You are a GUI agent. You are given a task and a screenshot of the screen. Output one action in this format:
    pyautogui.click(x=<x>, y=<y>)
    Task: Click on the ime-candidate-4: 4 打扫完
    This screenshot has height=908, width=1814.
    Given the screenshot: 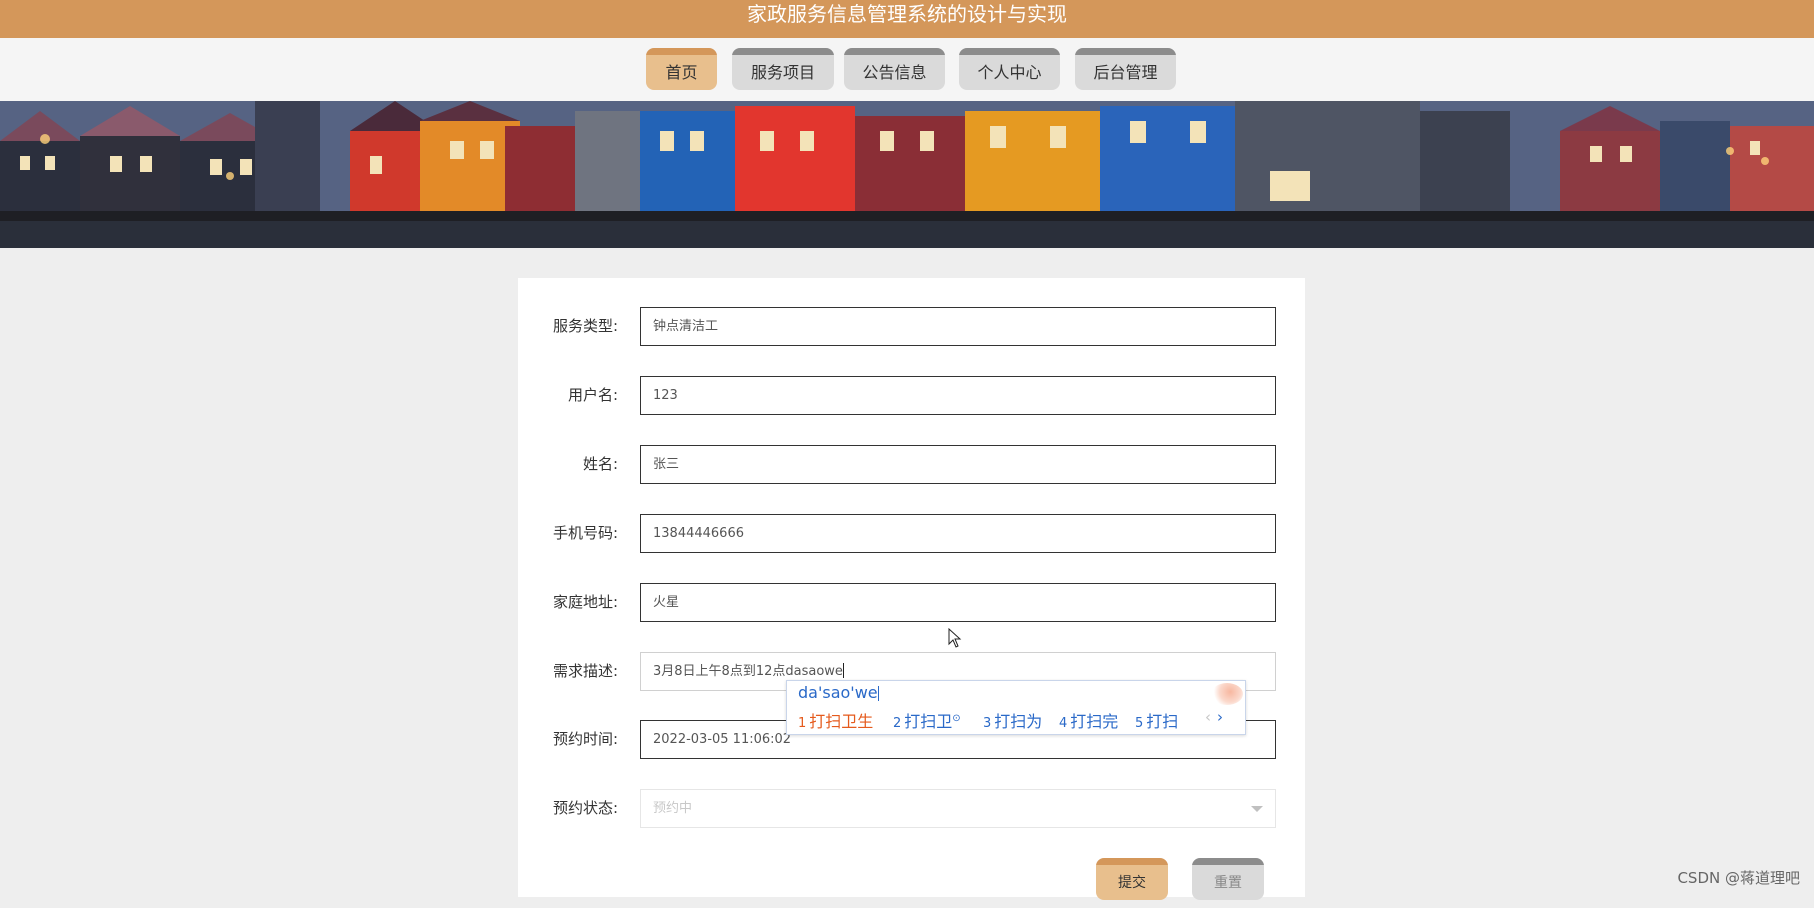 What is the action you would take?
    pyautogui.click(x=1088, y=720)
    